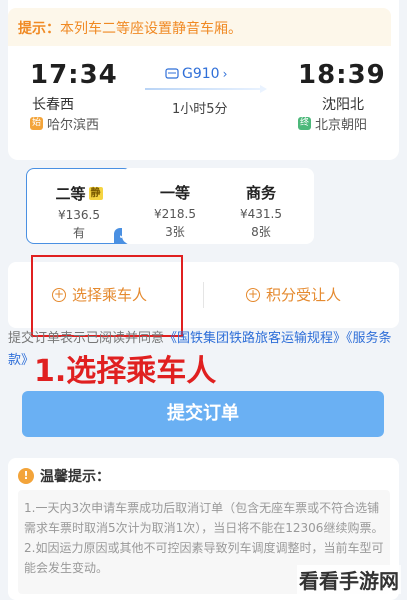 The height and width of the screenshot is (600, 407). I want to click on notice-text: 提示：本列车二等座设置静音车厢。, so click(130, 28).